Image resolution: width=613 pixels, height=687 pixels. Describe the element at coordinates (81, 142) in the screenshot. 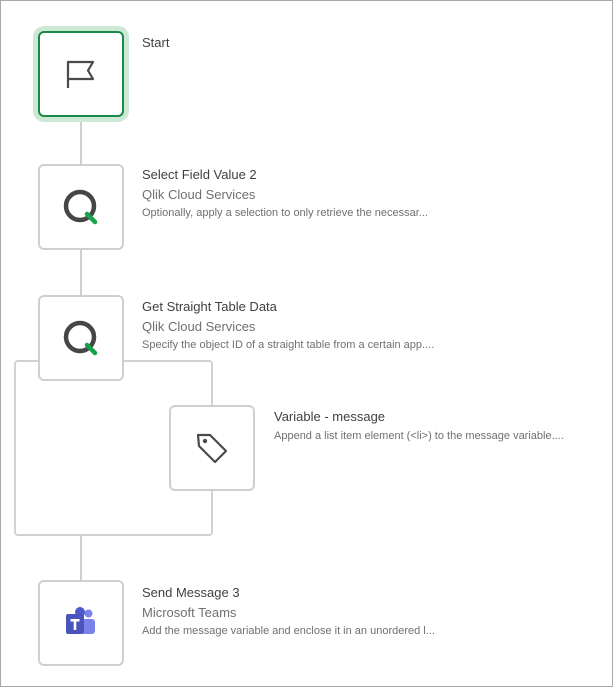

I see `connector-start-to-select` at that location.